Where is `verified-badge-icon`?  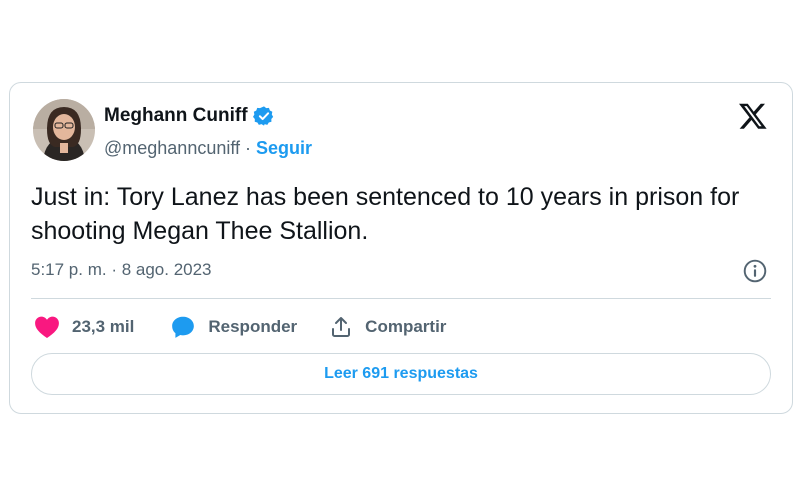 verified-badge-icon is located at coordinates (263, 116).